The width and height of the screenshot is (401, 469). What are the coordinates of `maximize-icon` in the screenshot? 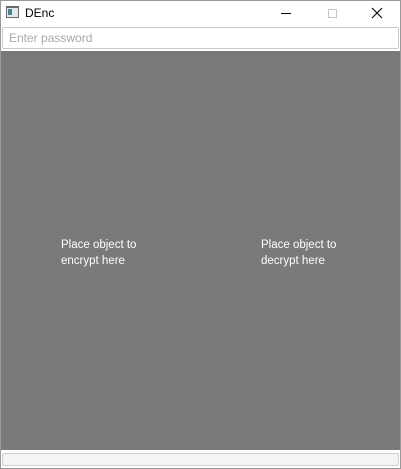 It's located at (332, 13).